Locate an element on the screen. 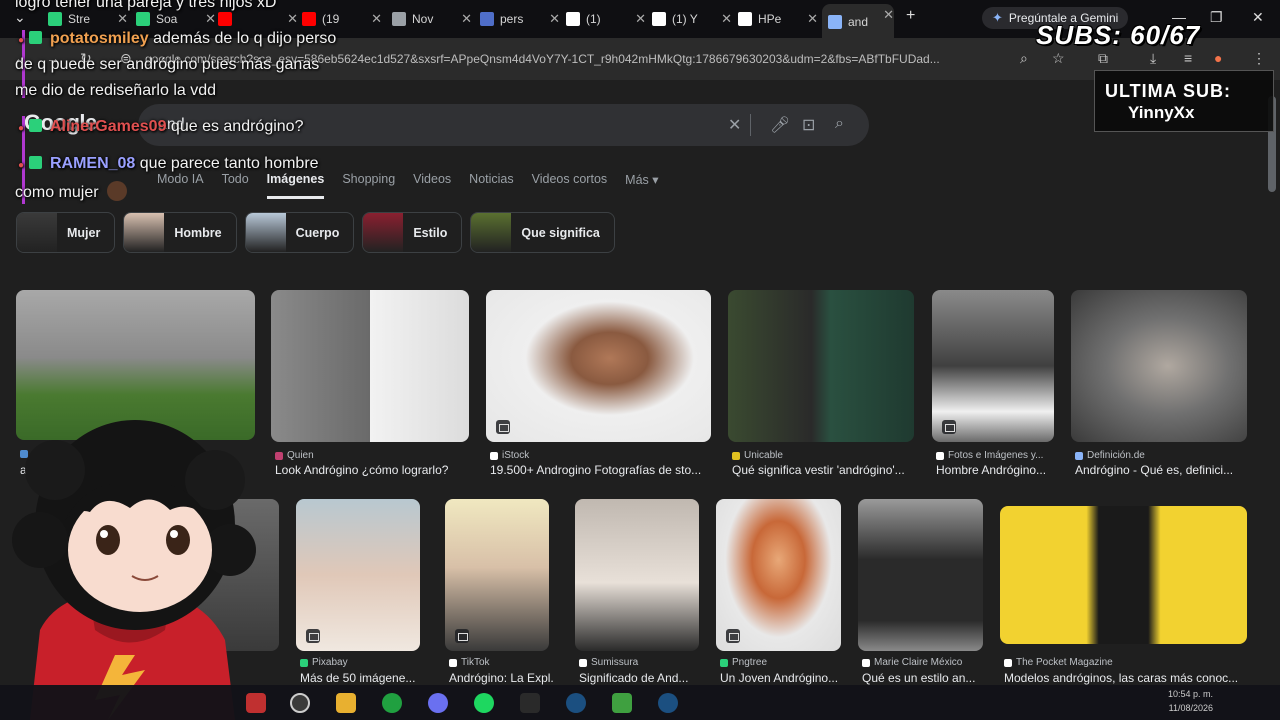 This screenshot has height=720, width=1280. extensions-icon: ⧉ is located at coordinates (1103, 58).